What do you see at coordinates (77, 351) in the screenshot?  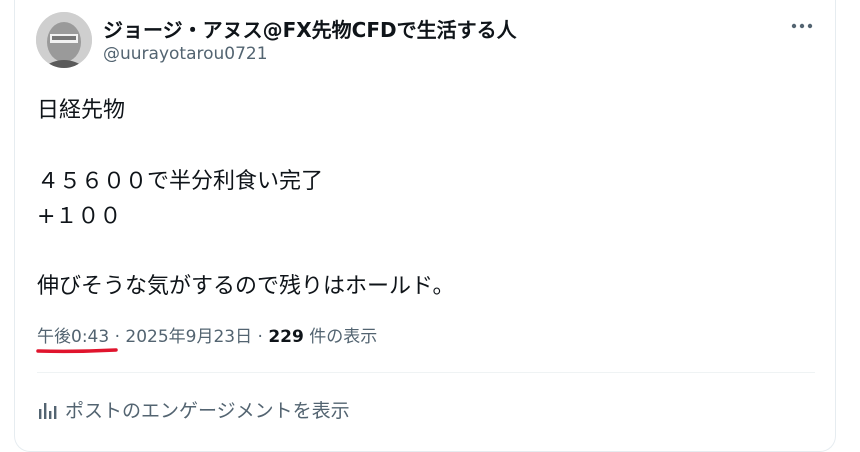 I see `red-underline-annotation` at bounding box center [77, 351].